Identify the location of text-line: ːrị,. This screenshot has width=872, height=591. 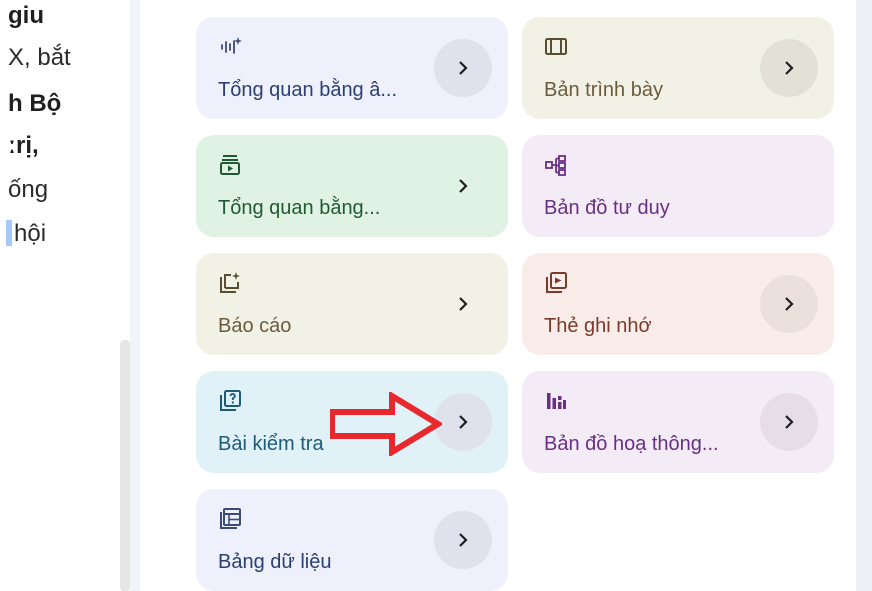
(23, 145).